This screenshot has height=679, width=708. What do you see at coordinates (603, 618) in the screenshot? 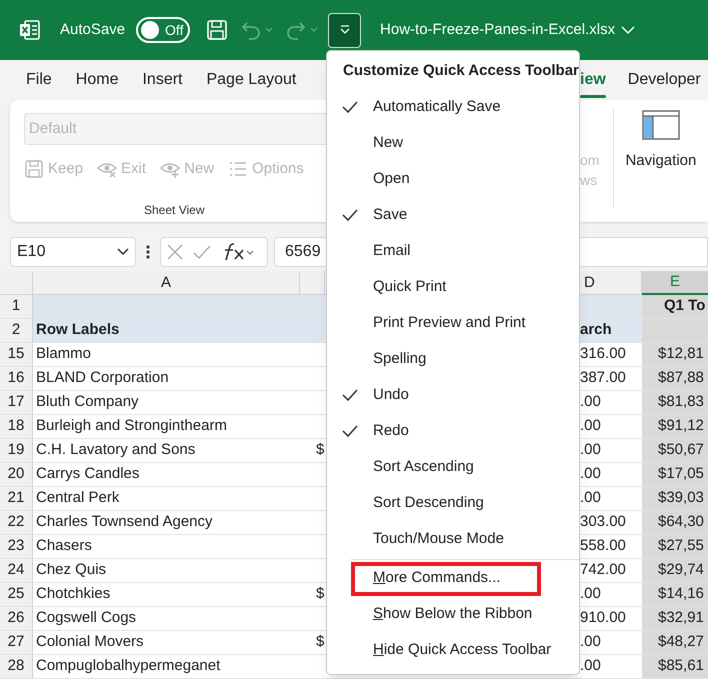
I see `table-cell-text: 910.00` at bounding box center [603, 618].